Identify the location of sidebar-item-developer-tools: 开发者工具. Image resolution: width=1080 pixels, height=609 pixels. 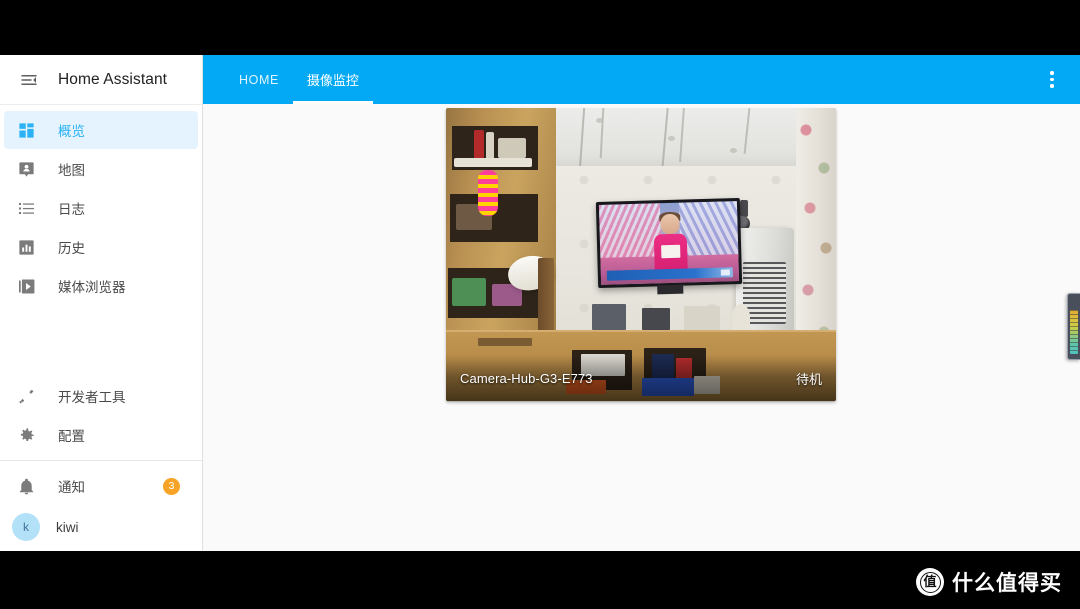
(101, 396).